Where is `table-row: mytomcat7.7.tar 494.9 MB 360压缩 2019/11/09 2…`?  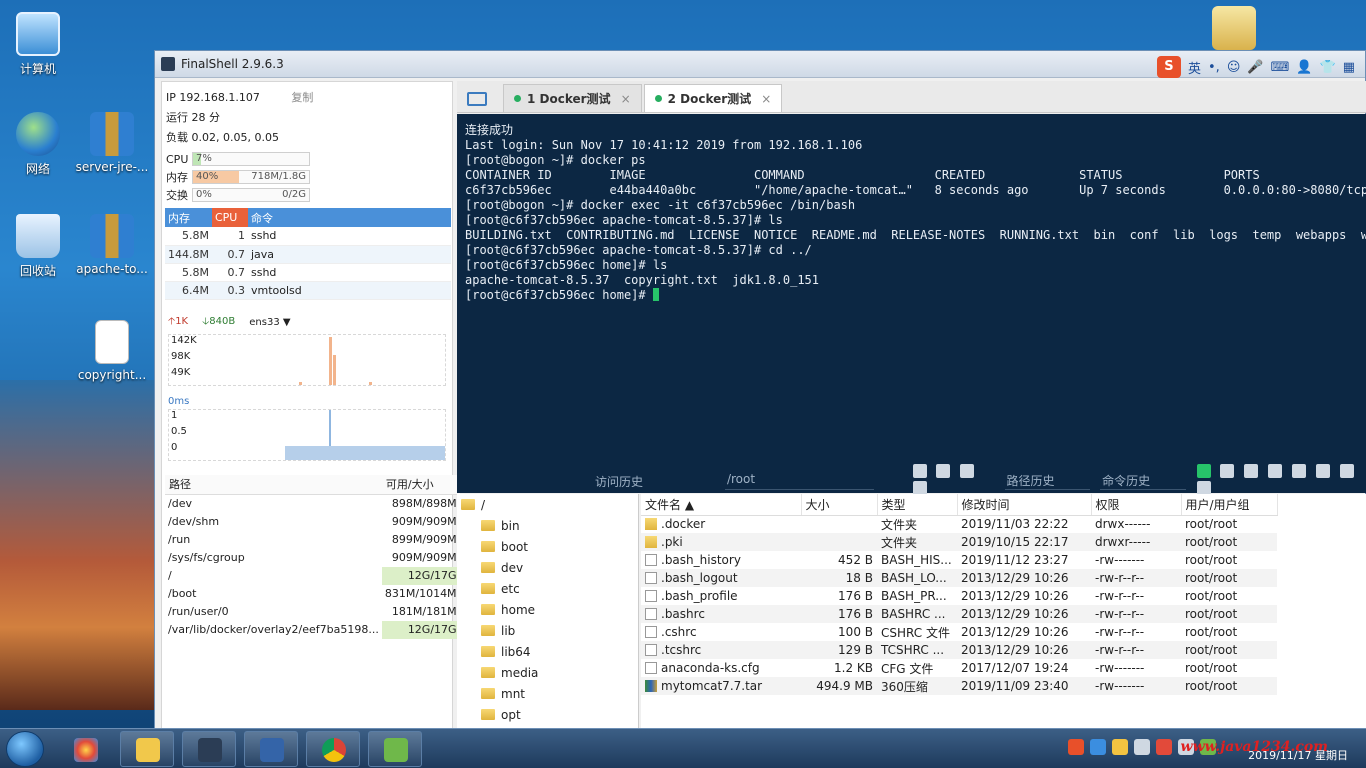 table-row: mytomcat7.7.tar 494.9 MB 360压缩 2019/11/09 2… is located at coordinates (959, 686).